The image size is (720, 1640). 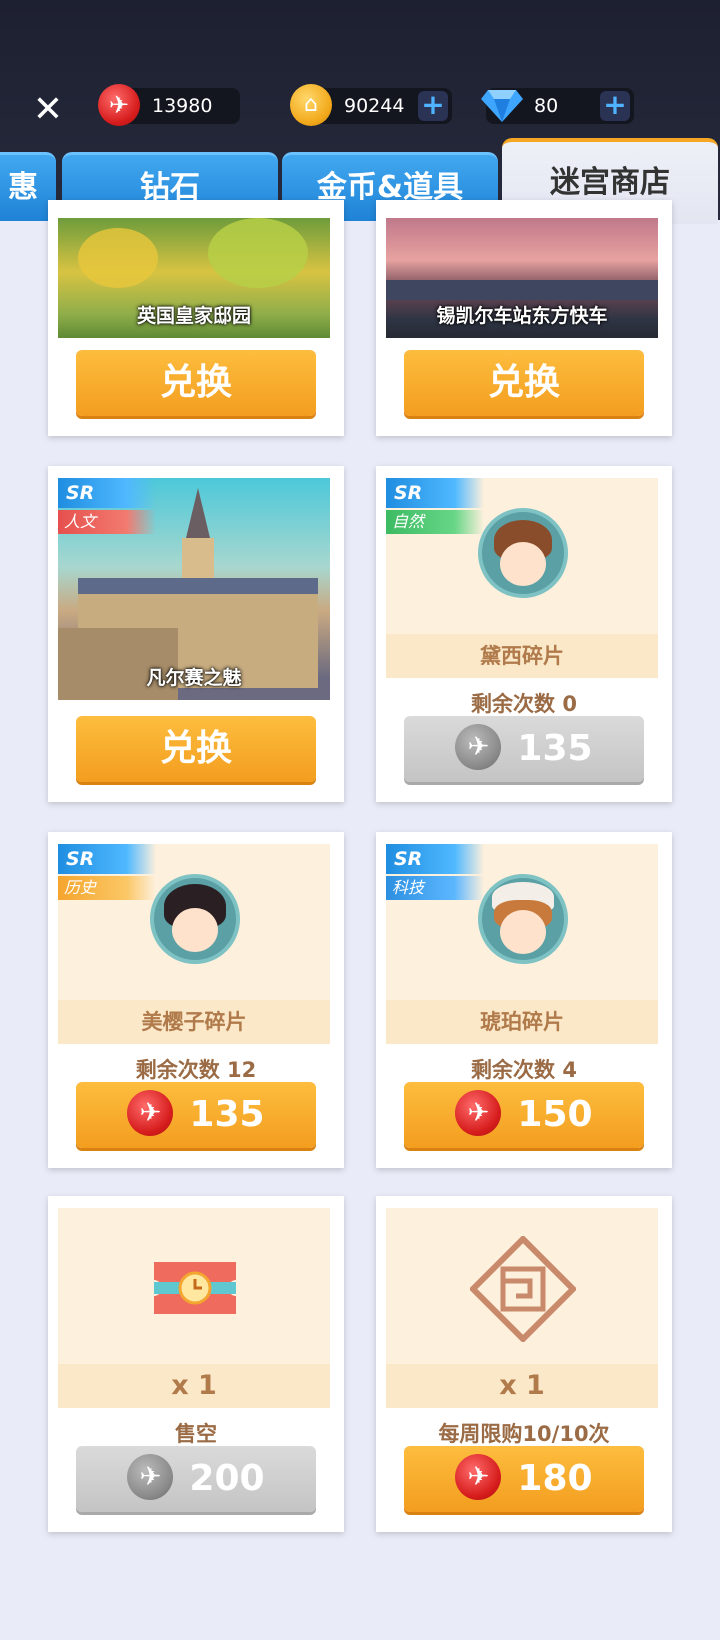 I want to click on shop-item-amber-shard: SR 科技 琥珀碎片 剩余次数 4 150, so click(x=524, y=1000).